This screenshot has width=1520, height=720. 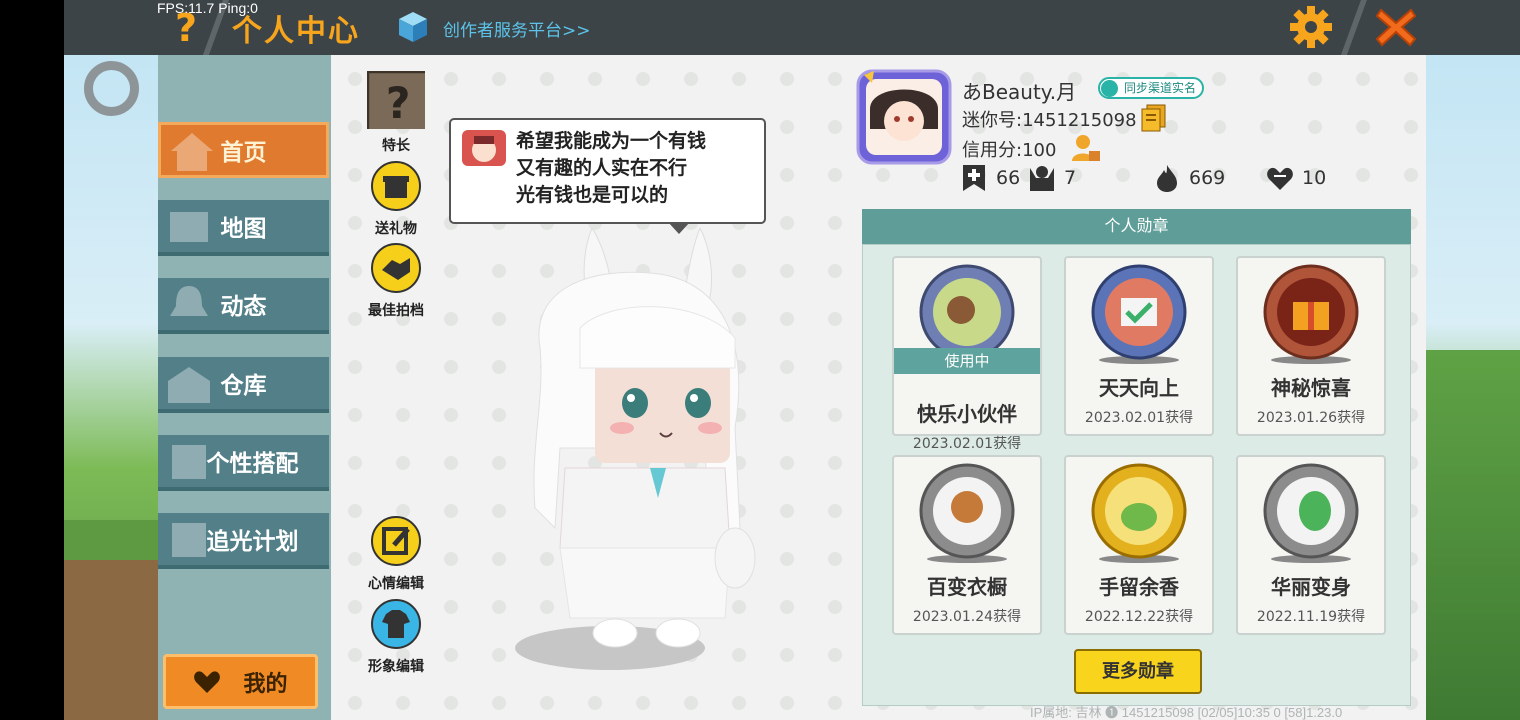 I want to click on partner-button: 最佳拍档, so click(x=396, y=281).